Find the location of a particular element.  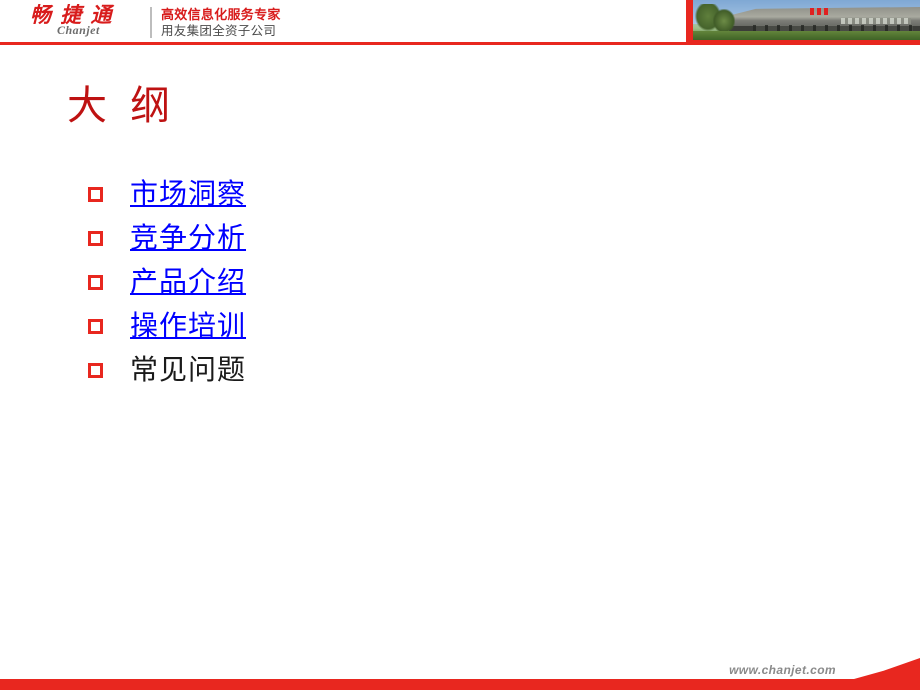

photo-tree is located at coordinates (724, 21).